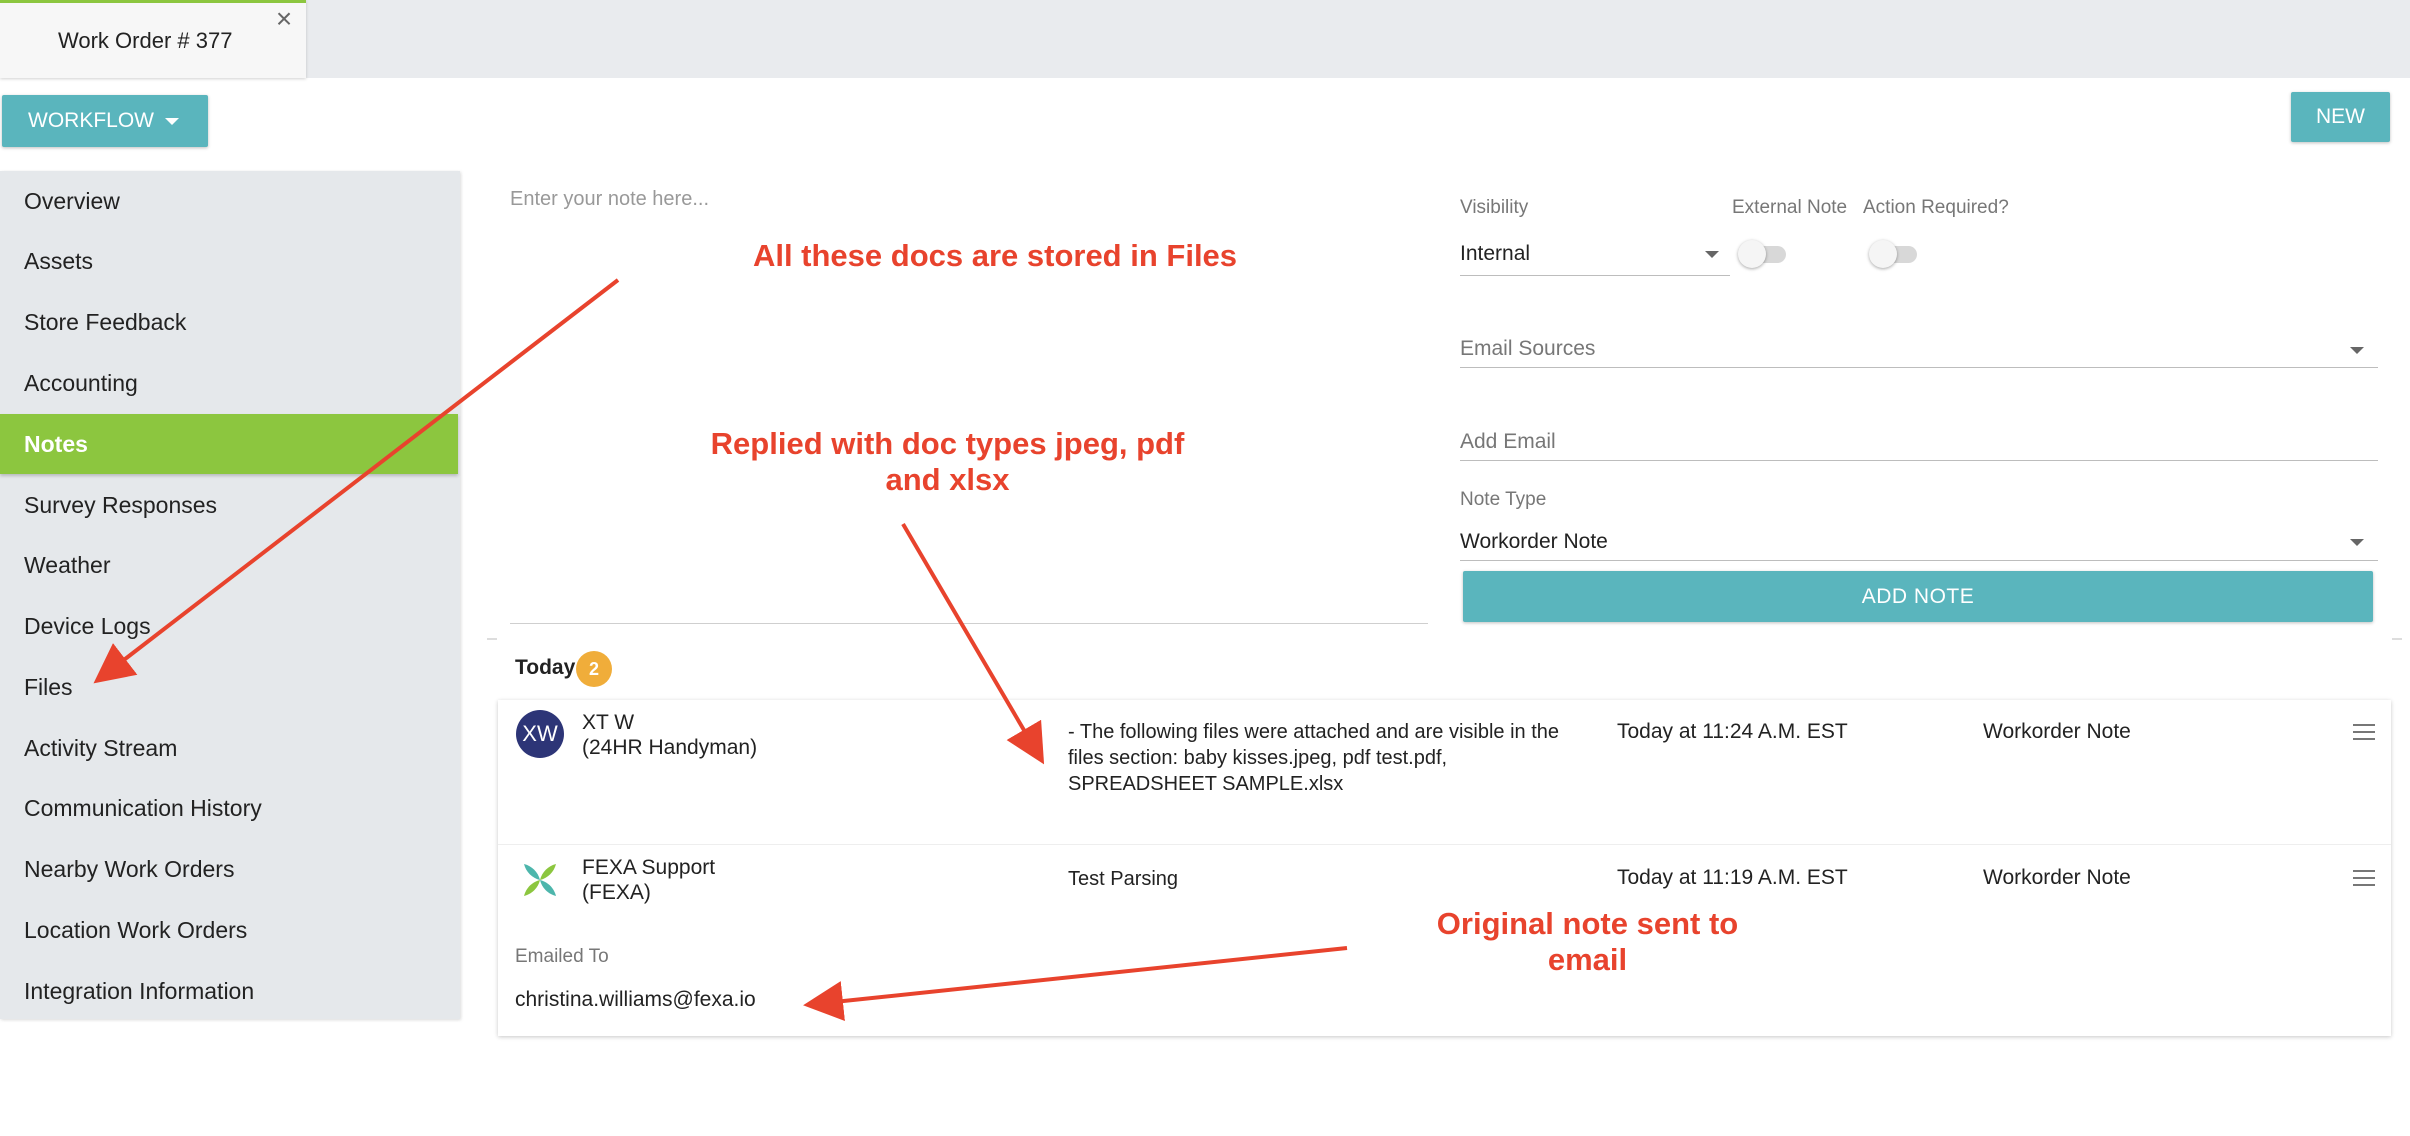 Image resolution: width=2410 pixels, height=1136 pixels. Describe the element at coordinates (145, 40) in the screenshot. I see `tab-title: Work Order # 377` at that location.